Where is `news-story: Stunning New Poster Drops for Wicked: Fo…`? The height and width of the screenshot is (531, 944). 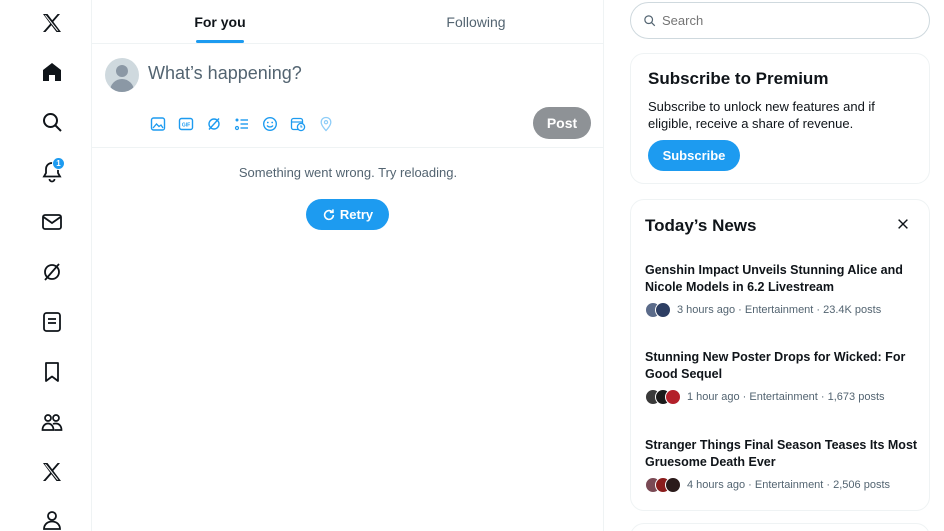 news-story: Stunning New Poster Drops for Wicked: Fo… is located at coordinates (783, 377).